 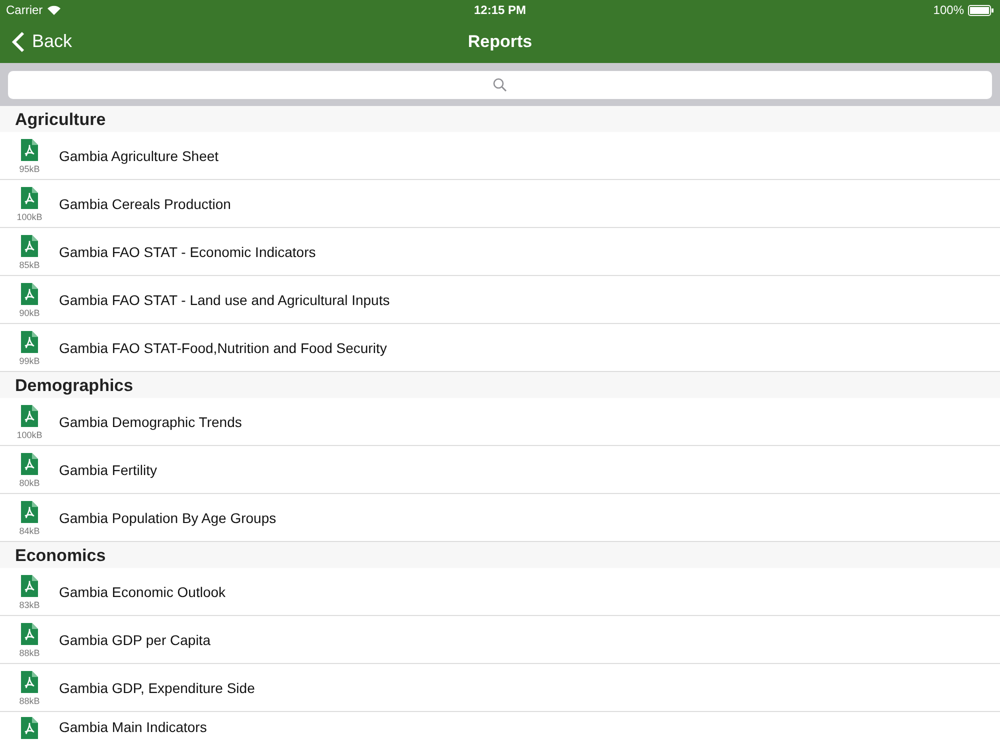 What do you see at coordinates (36, 41) in the screenshot?
I see `back-button: Back` at bounding box center [36, 41].